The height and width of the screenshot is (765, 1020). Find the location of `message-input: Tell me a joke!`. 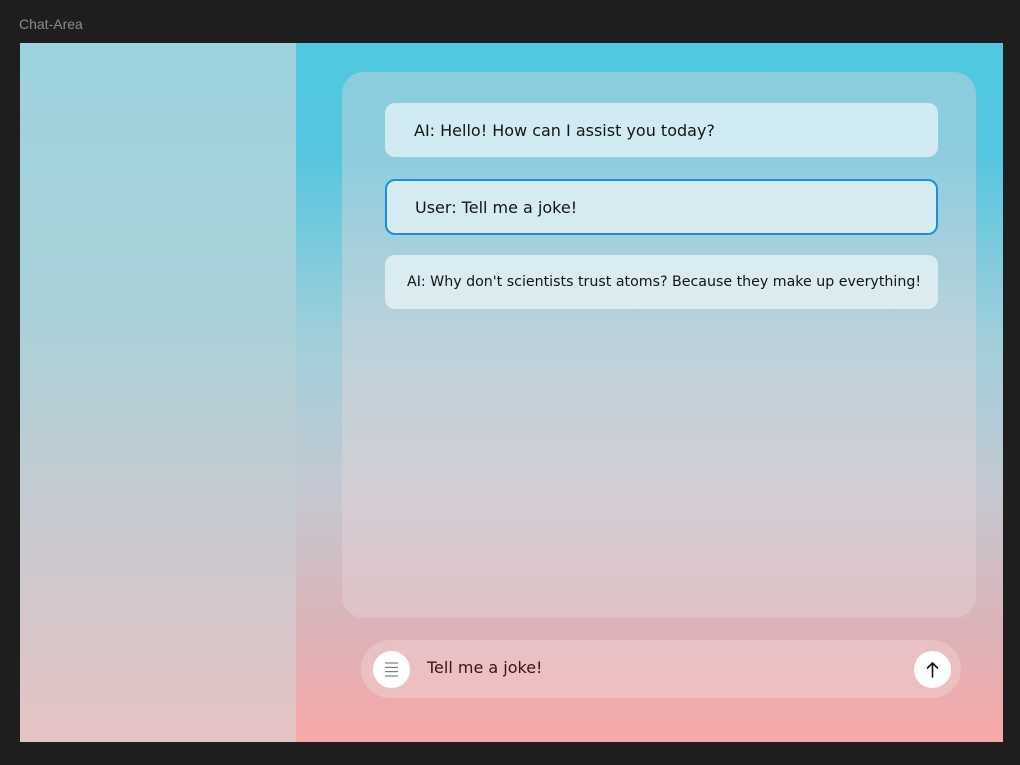

message-input: Tell me a joke! is located at coordinates (484, 667).